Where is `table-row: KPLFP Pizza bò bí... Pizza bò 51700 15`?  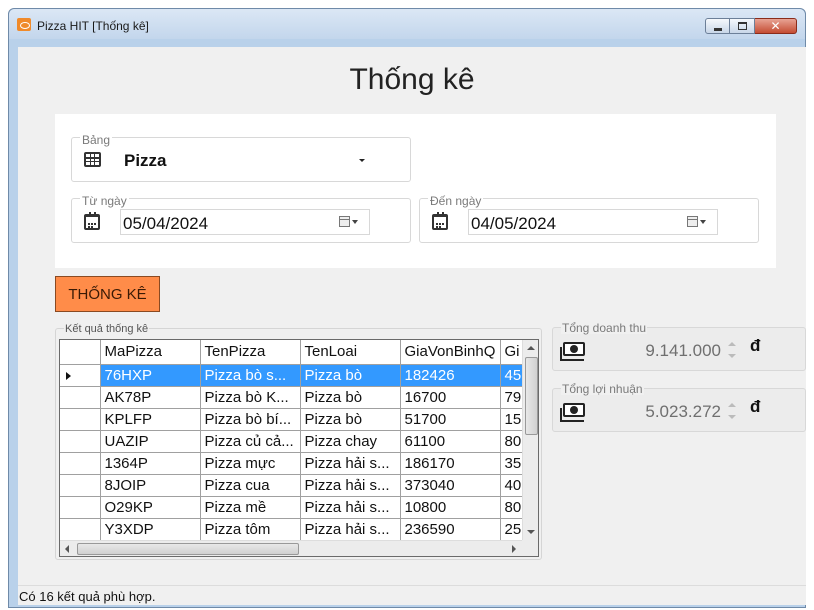
table-row: KPLFP Pizza bò bí... Pizza bò 51700 15 is located at coordinates (295, 419).